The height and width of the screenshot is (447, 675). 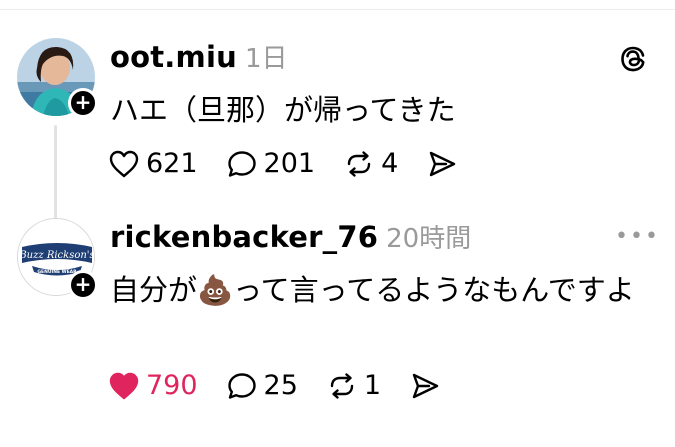 I want to click on like-button: 621, so click(x=153, y=163).